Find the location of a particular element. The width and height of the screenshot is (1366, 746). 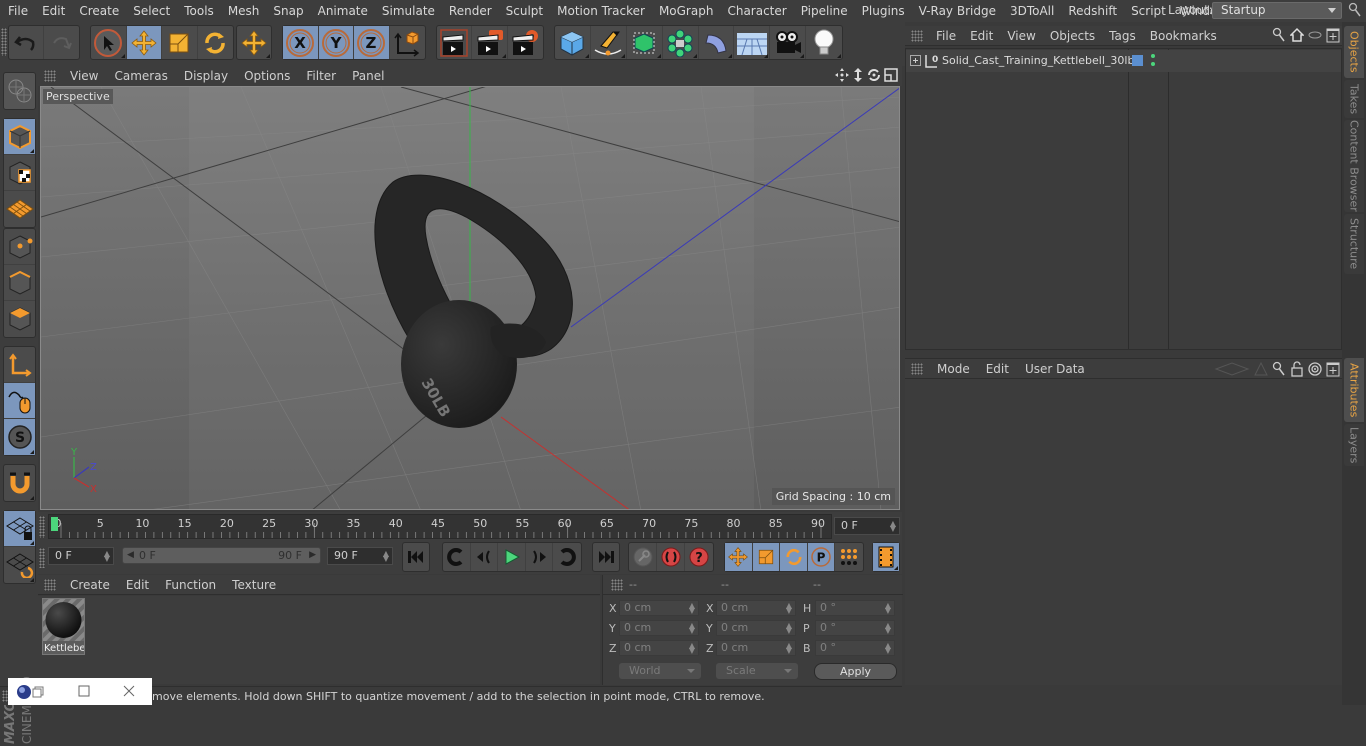

make-editable-button is located at coordinates (19, 91).